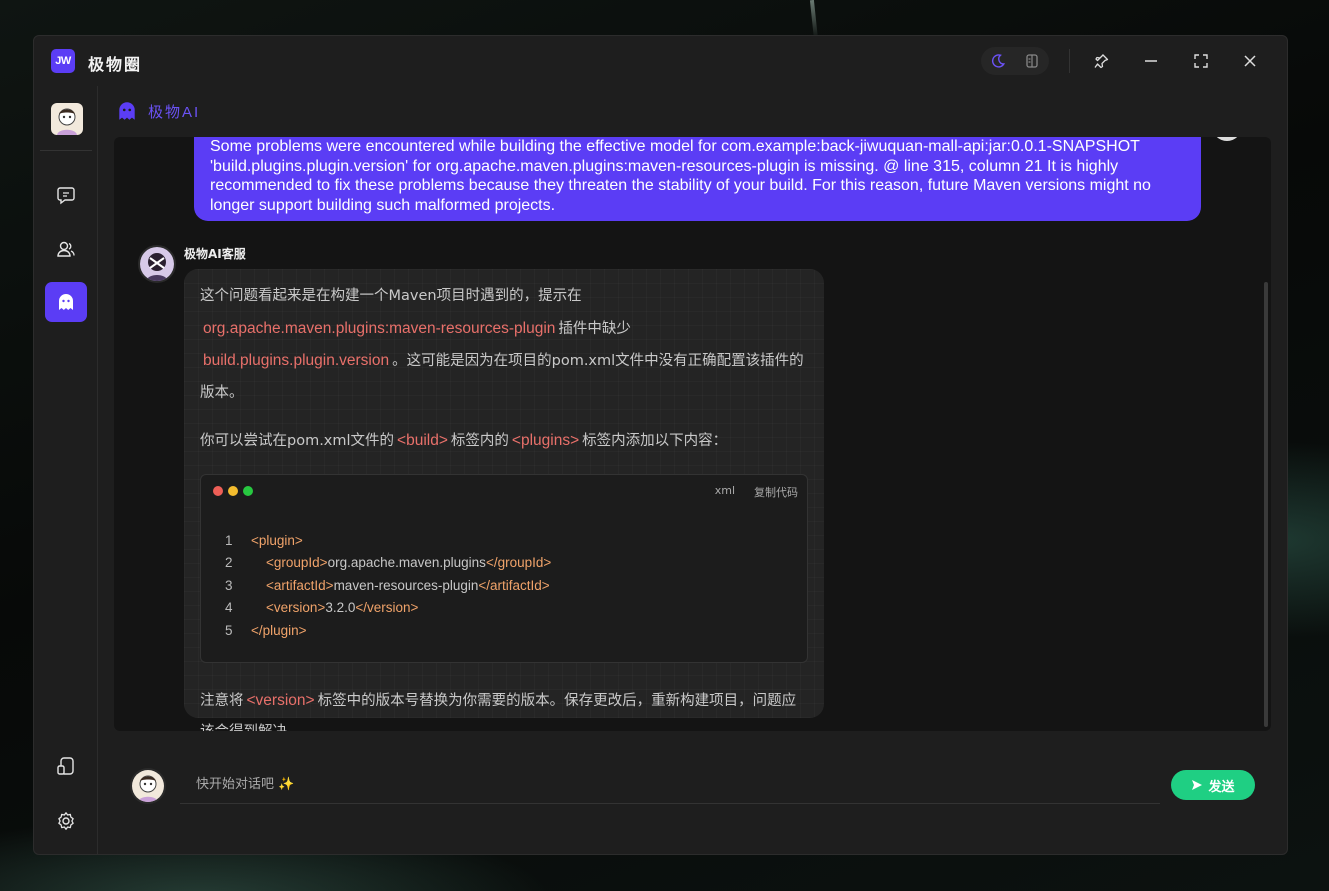  I want to click on dot-yellow, so click(233, 490).